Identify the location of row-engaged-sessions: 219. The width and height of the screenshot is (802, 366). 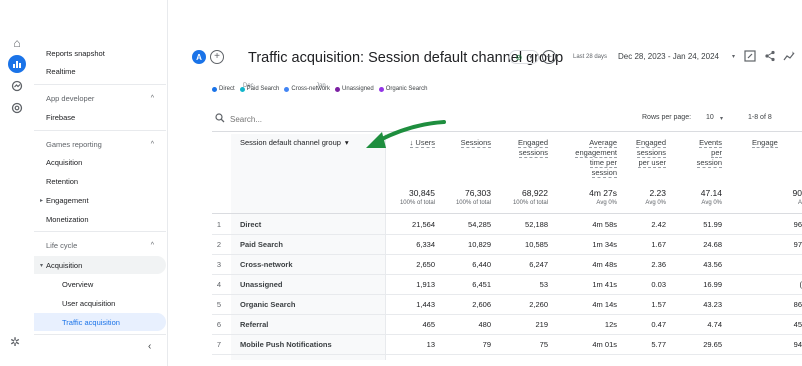
(541, 324).